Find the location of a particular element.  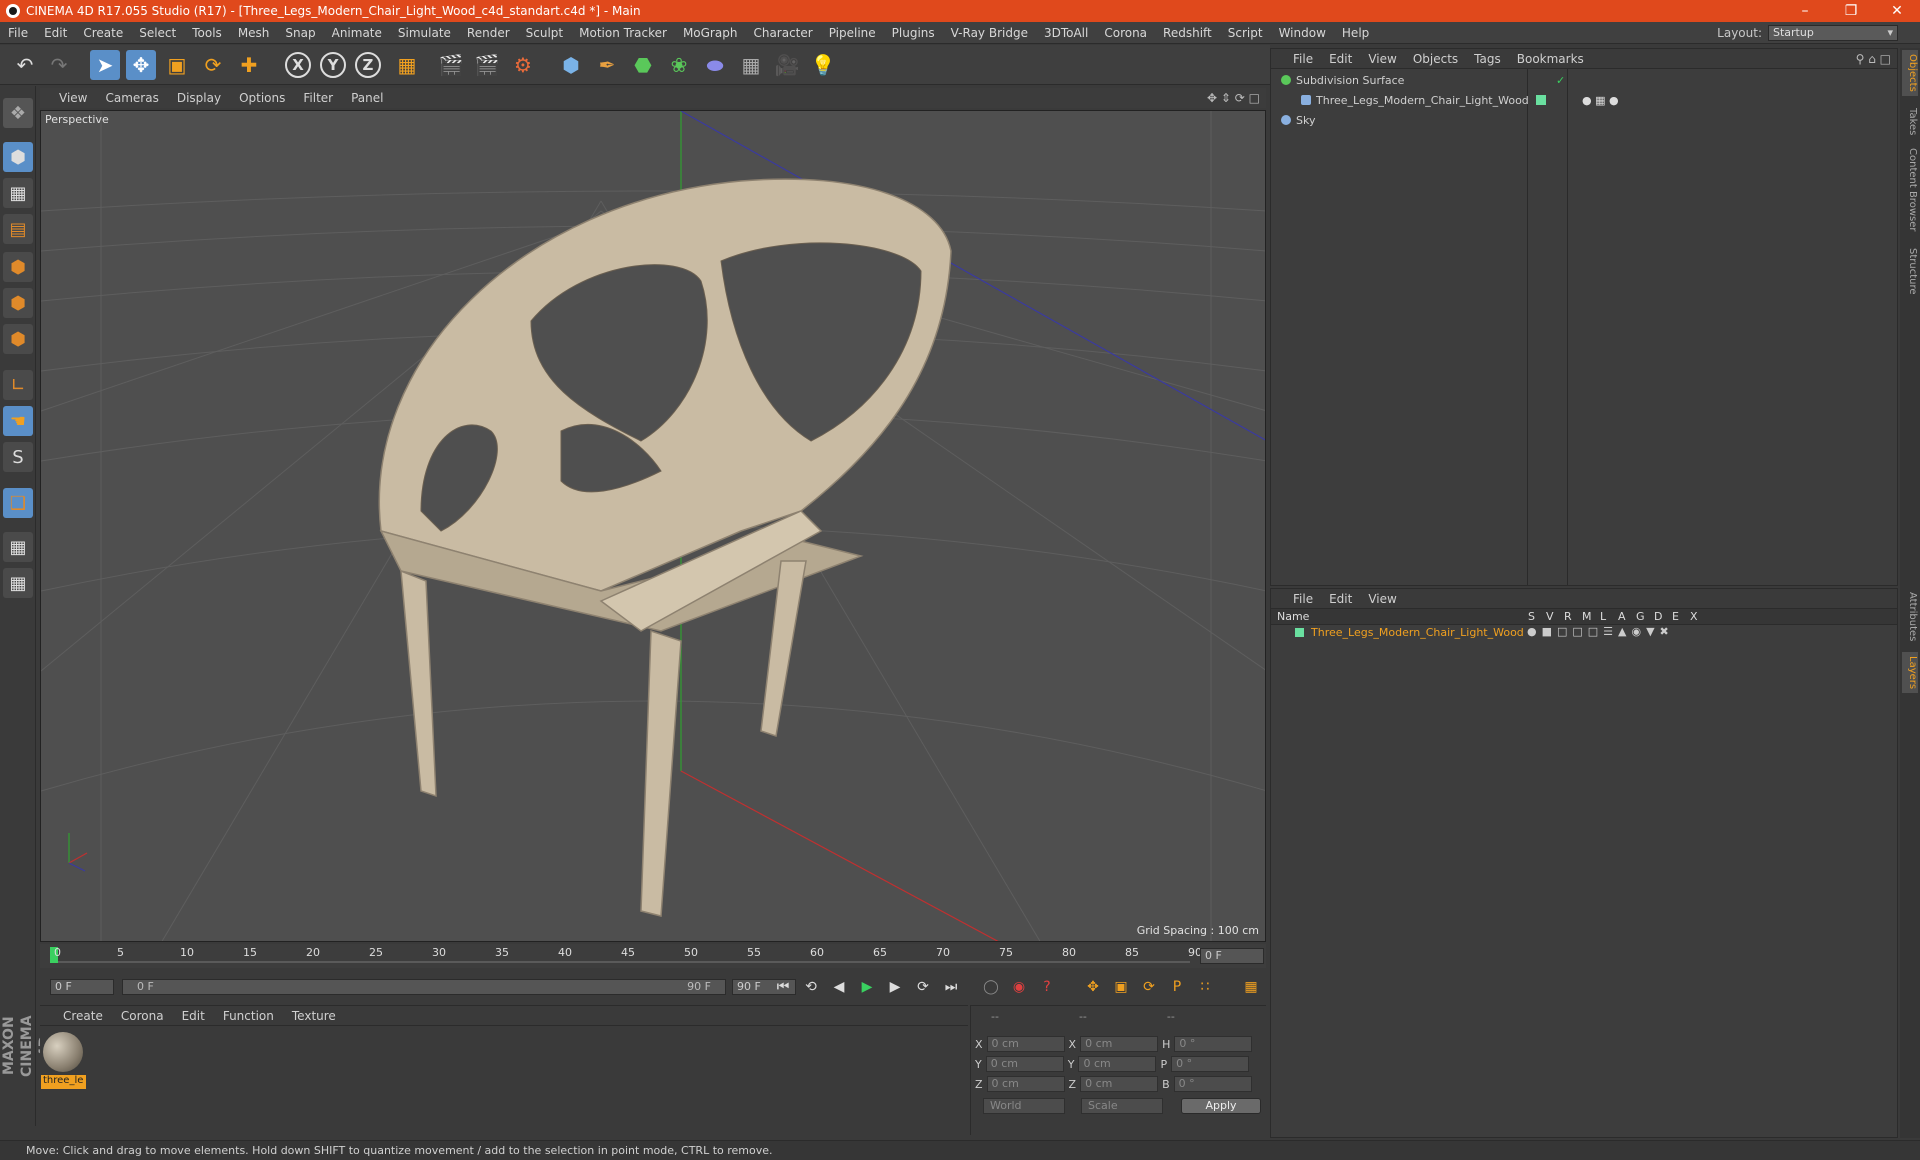

tab-objects: Objects is located at coordinates (1910, 73).